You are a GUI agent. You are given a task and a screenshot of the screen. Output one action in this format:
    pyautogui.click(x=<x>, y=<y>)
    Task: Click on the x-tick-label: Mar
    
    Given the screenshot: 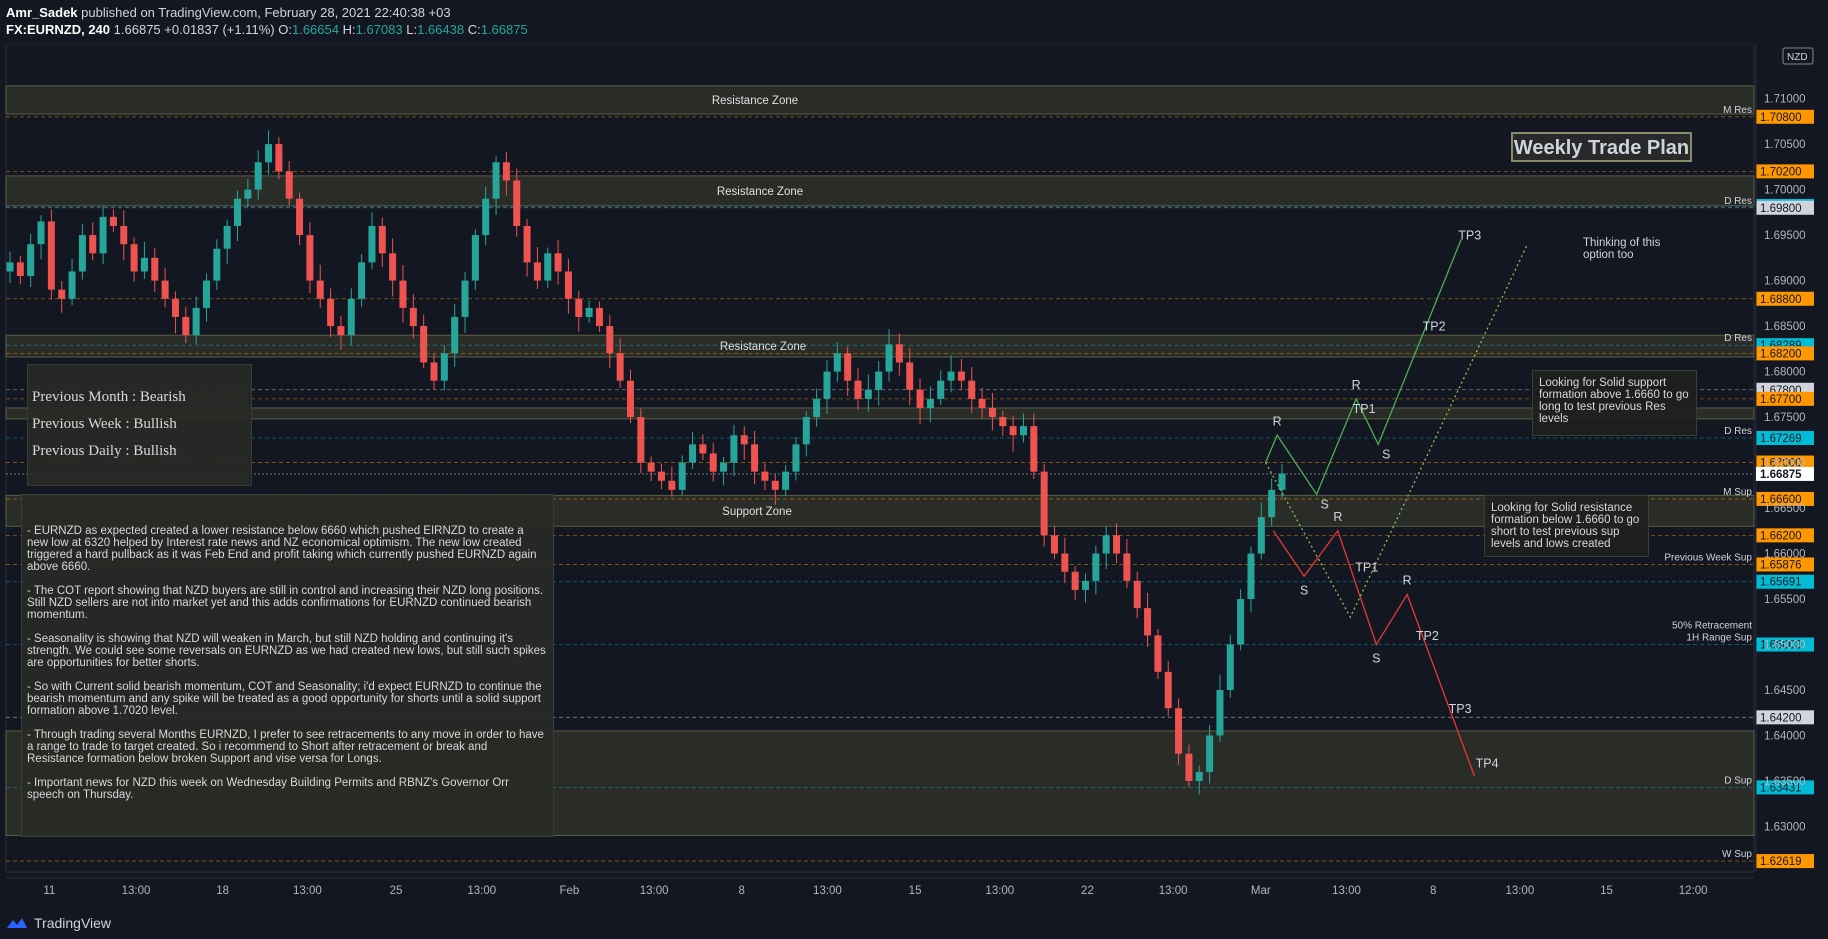 What is the action you would take?
    pyautogui.click(x=1261, y=891)
    